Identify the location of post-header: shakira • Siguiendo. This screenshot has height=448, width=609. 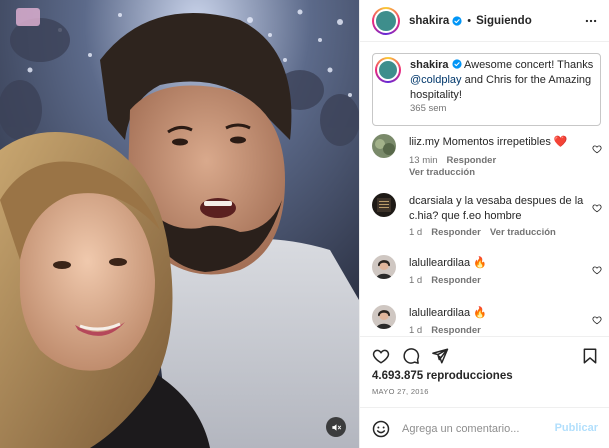
(484, 21).